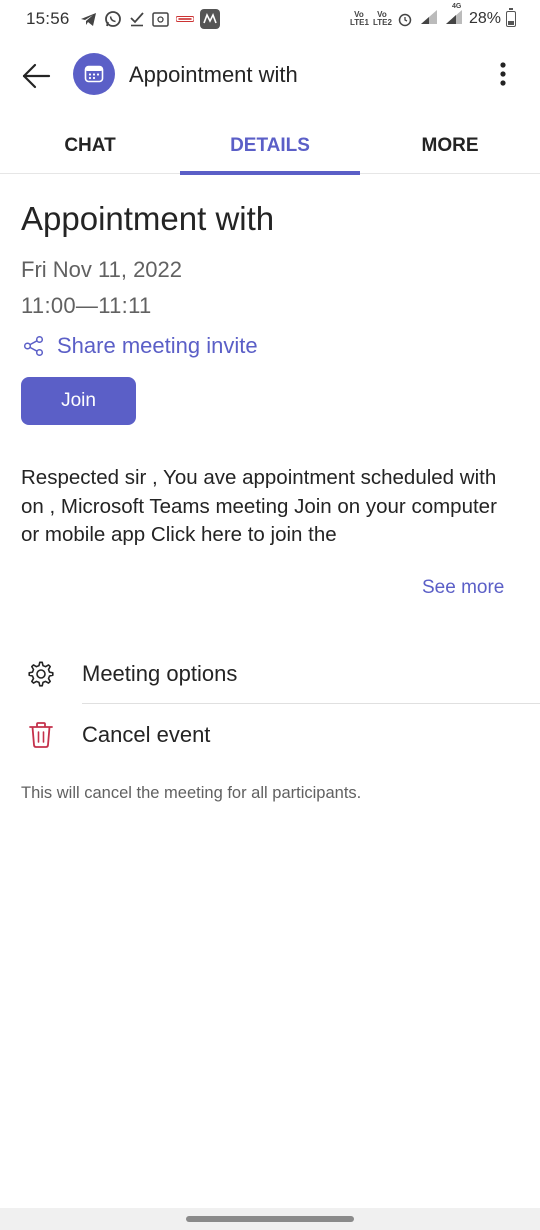 The width and height of the screenshot is (540, 1230). I want to click on meeting-options-label: Meeting options, so click(160, 673).